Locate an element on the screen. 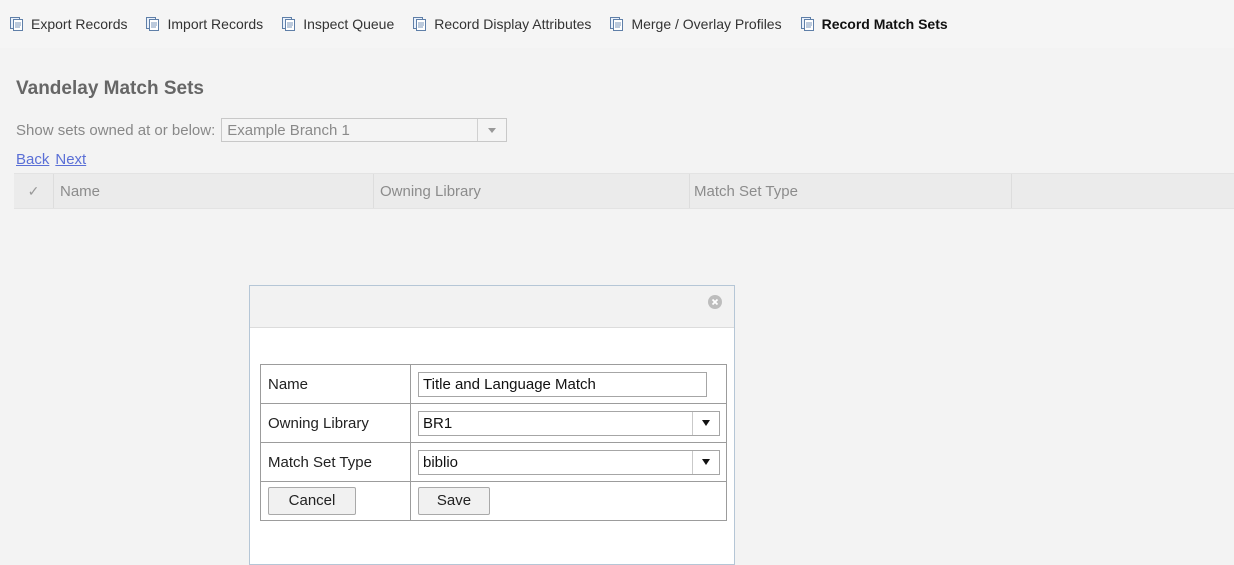 The image size is (1234, 565). owner-filter-label: Show sets owned at or below: is located at coordinates (116, 130).